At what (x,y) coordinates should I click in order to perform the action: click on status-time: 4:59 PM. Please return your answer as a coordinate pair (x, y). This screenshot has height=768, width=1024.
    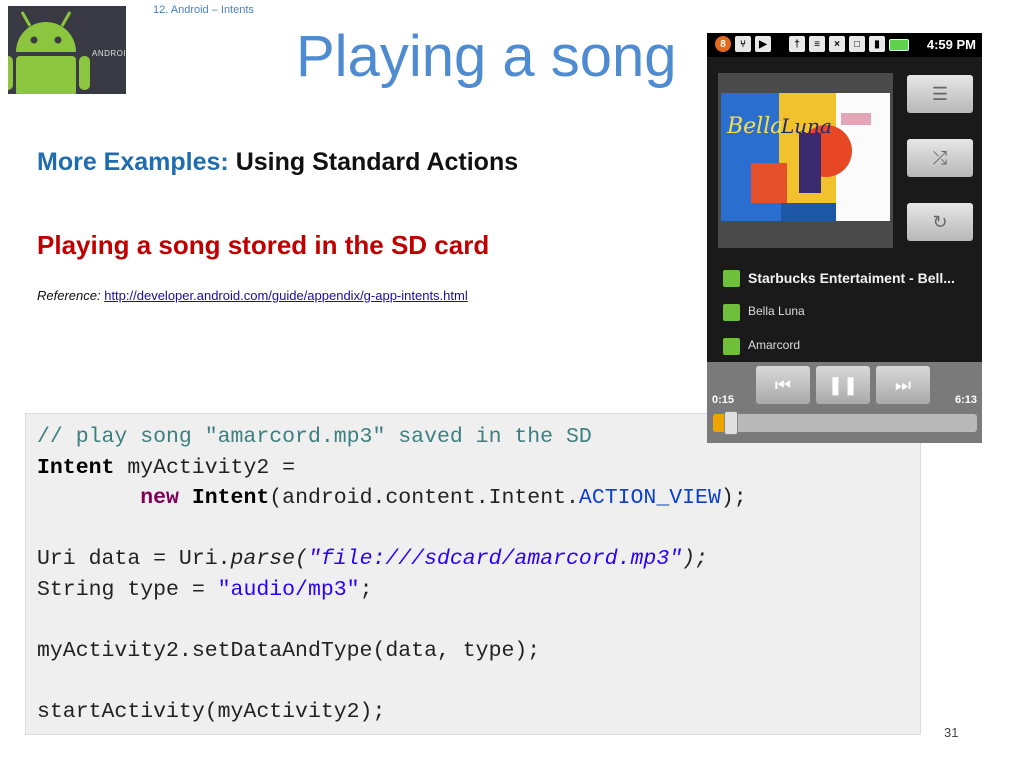
    Looking at the image, I should click on (951, 44).